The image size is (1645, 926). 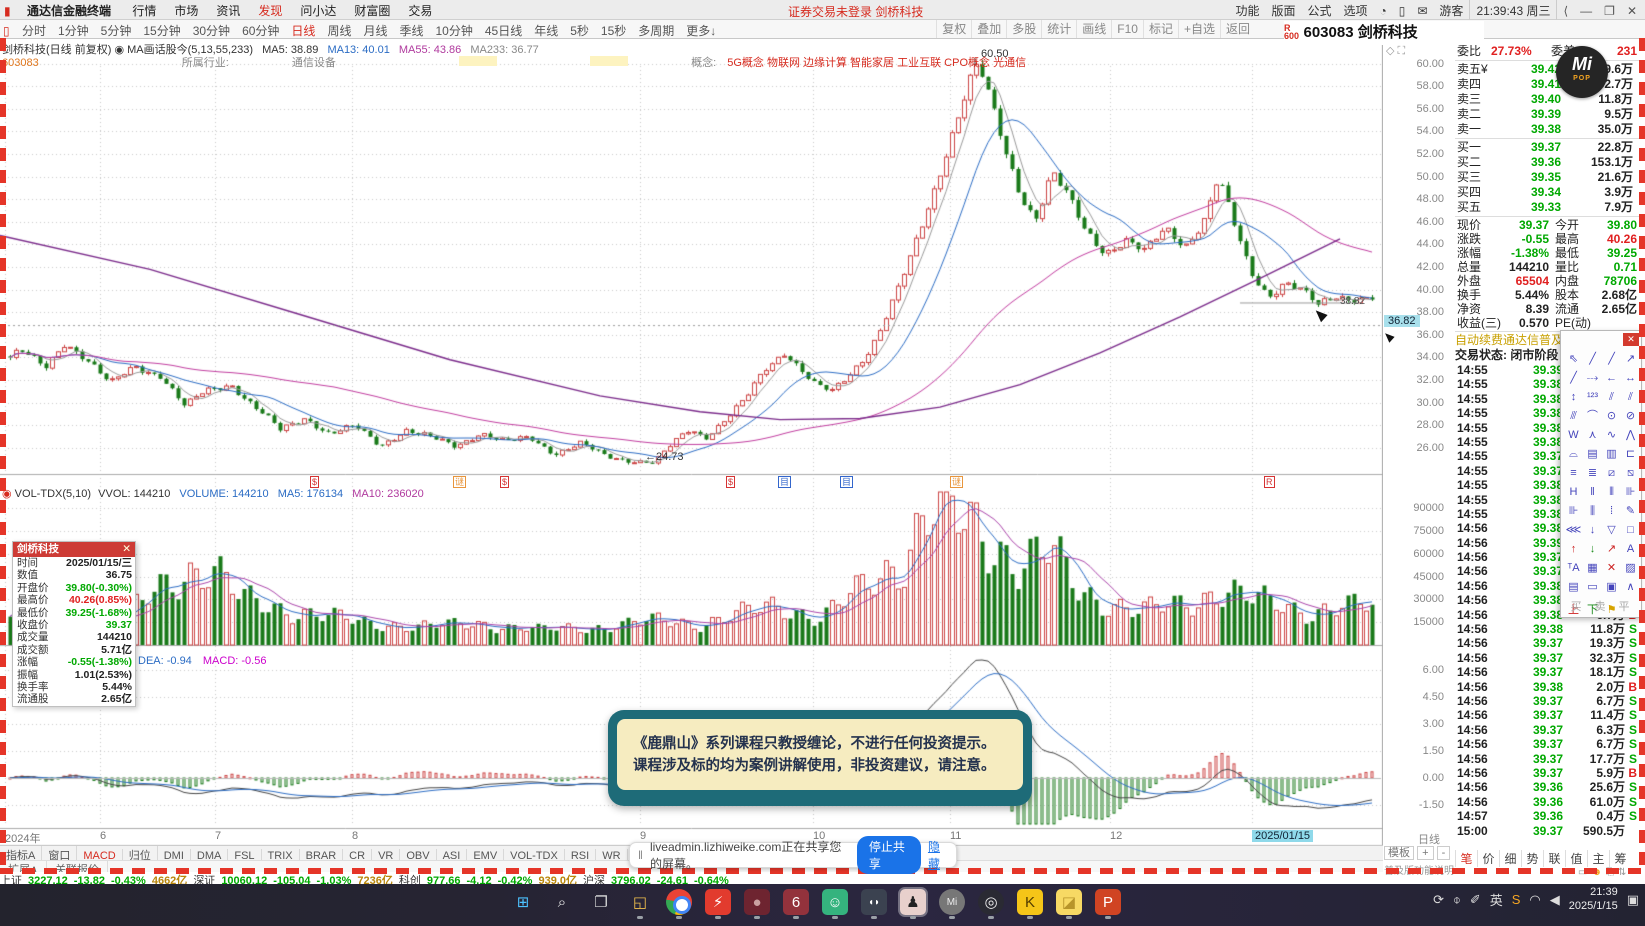 I want to click on history-back-button: ⟨, so click(x=1565, y=11).